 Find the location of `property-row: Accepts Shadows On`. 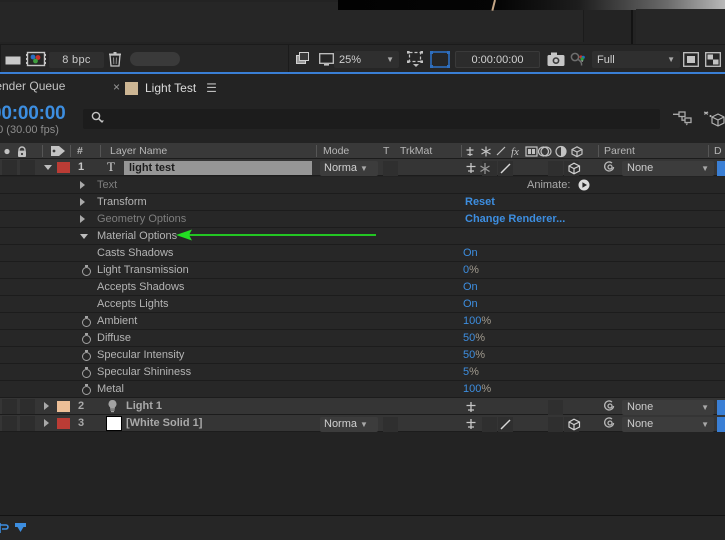

property-row: Accepts Shadows On is located at coordinates (362, 287).